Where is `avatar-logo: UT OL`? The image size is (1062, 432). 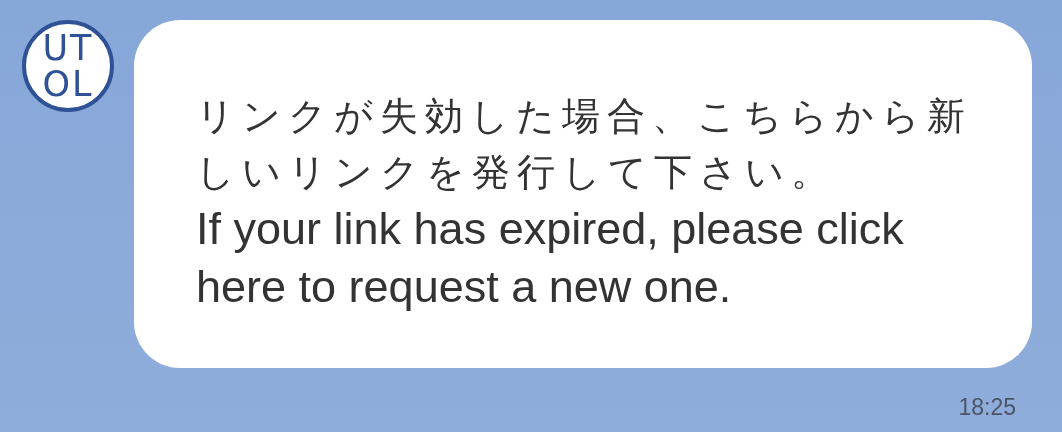 avatar-logo: UT OL is located at coordinates (68, 66).